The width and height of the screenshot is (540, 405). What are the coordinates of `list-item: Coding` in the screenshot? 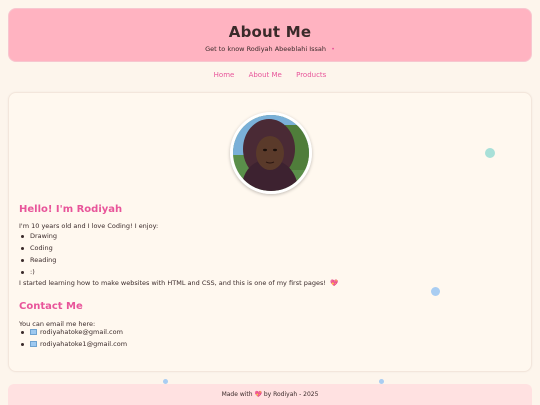 It's located at (38, 248).